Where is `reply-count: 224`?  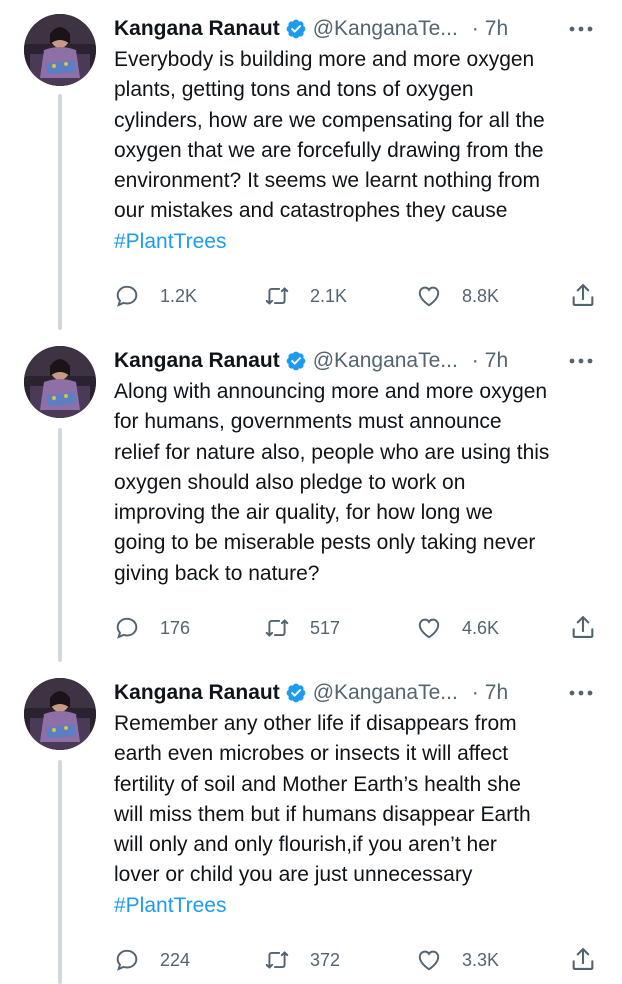
reply-count: 224 is located at coordinates (175, 959).